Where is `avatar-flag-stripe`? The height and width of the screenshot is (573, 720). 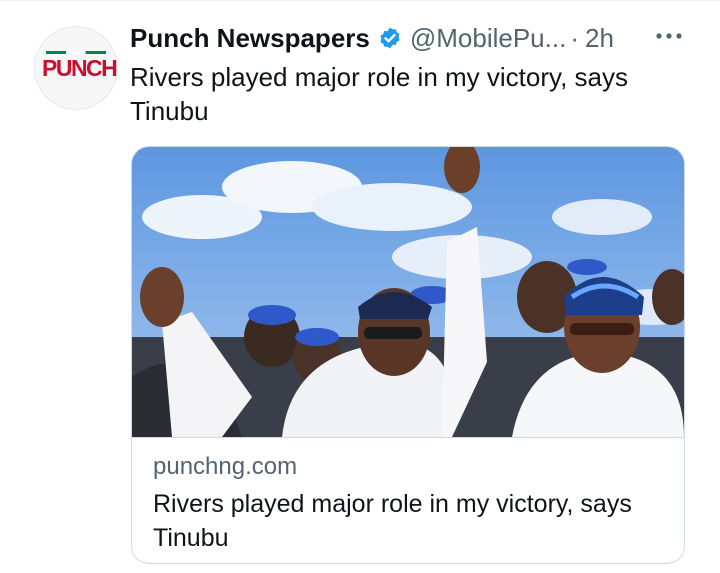
avatar-flag-stripe is located at coordinates (76, 52).